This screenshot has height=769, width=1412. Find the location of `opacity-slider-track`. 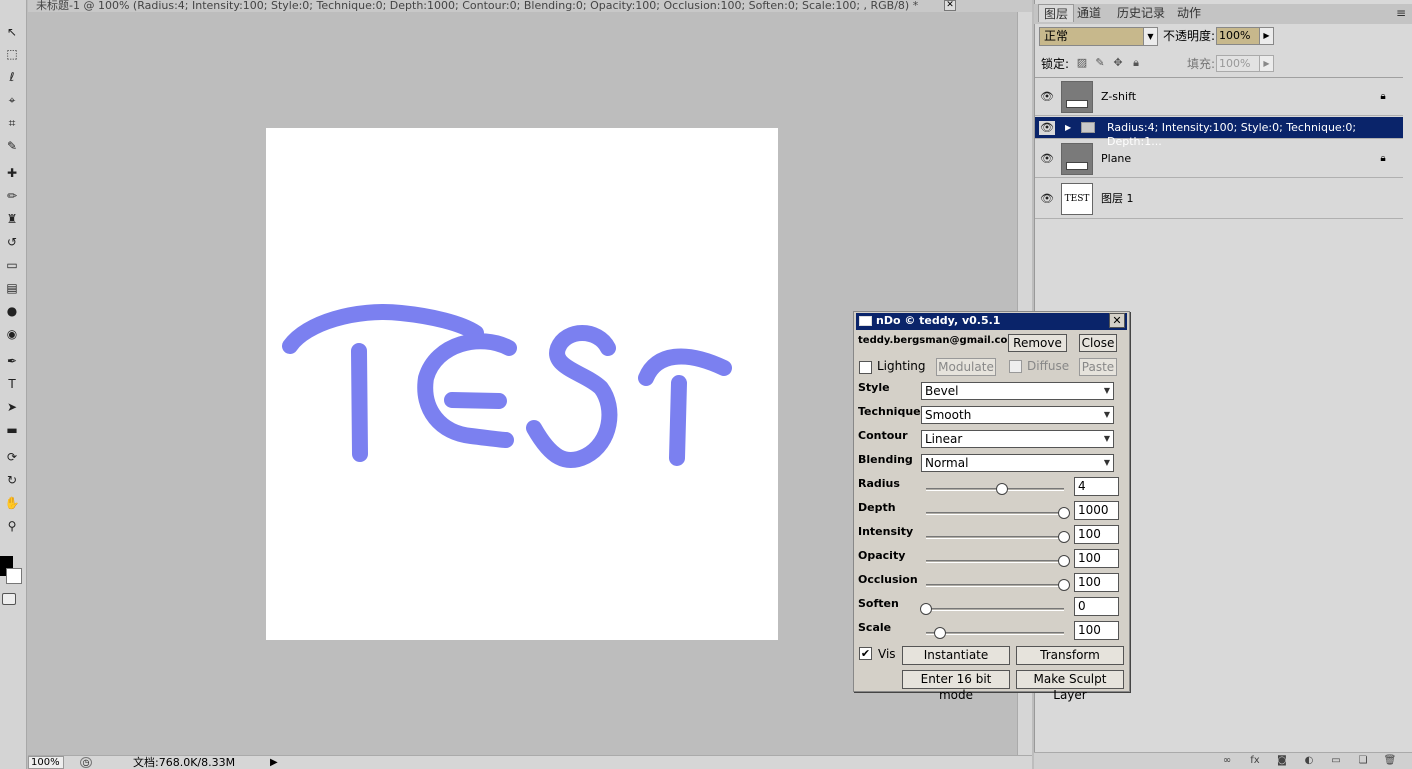

opacity-slider-track is located at coordinates (995, 561).